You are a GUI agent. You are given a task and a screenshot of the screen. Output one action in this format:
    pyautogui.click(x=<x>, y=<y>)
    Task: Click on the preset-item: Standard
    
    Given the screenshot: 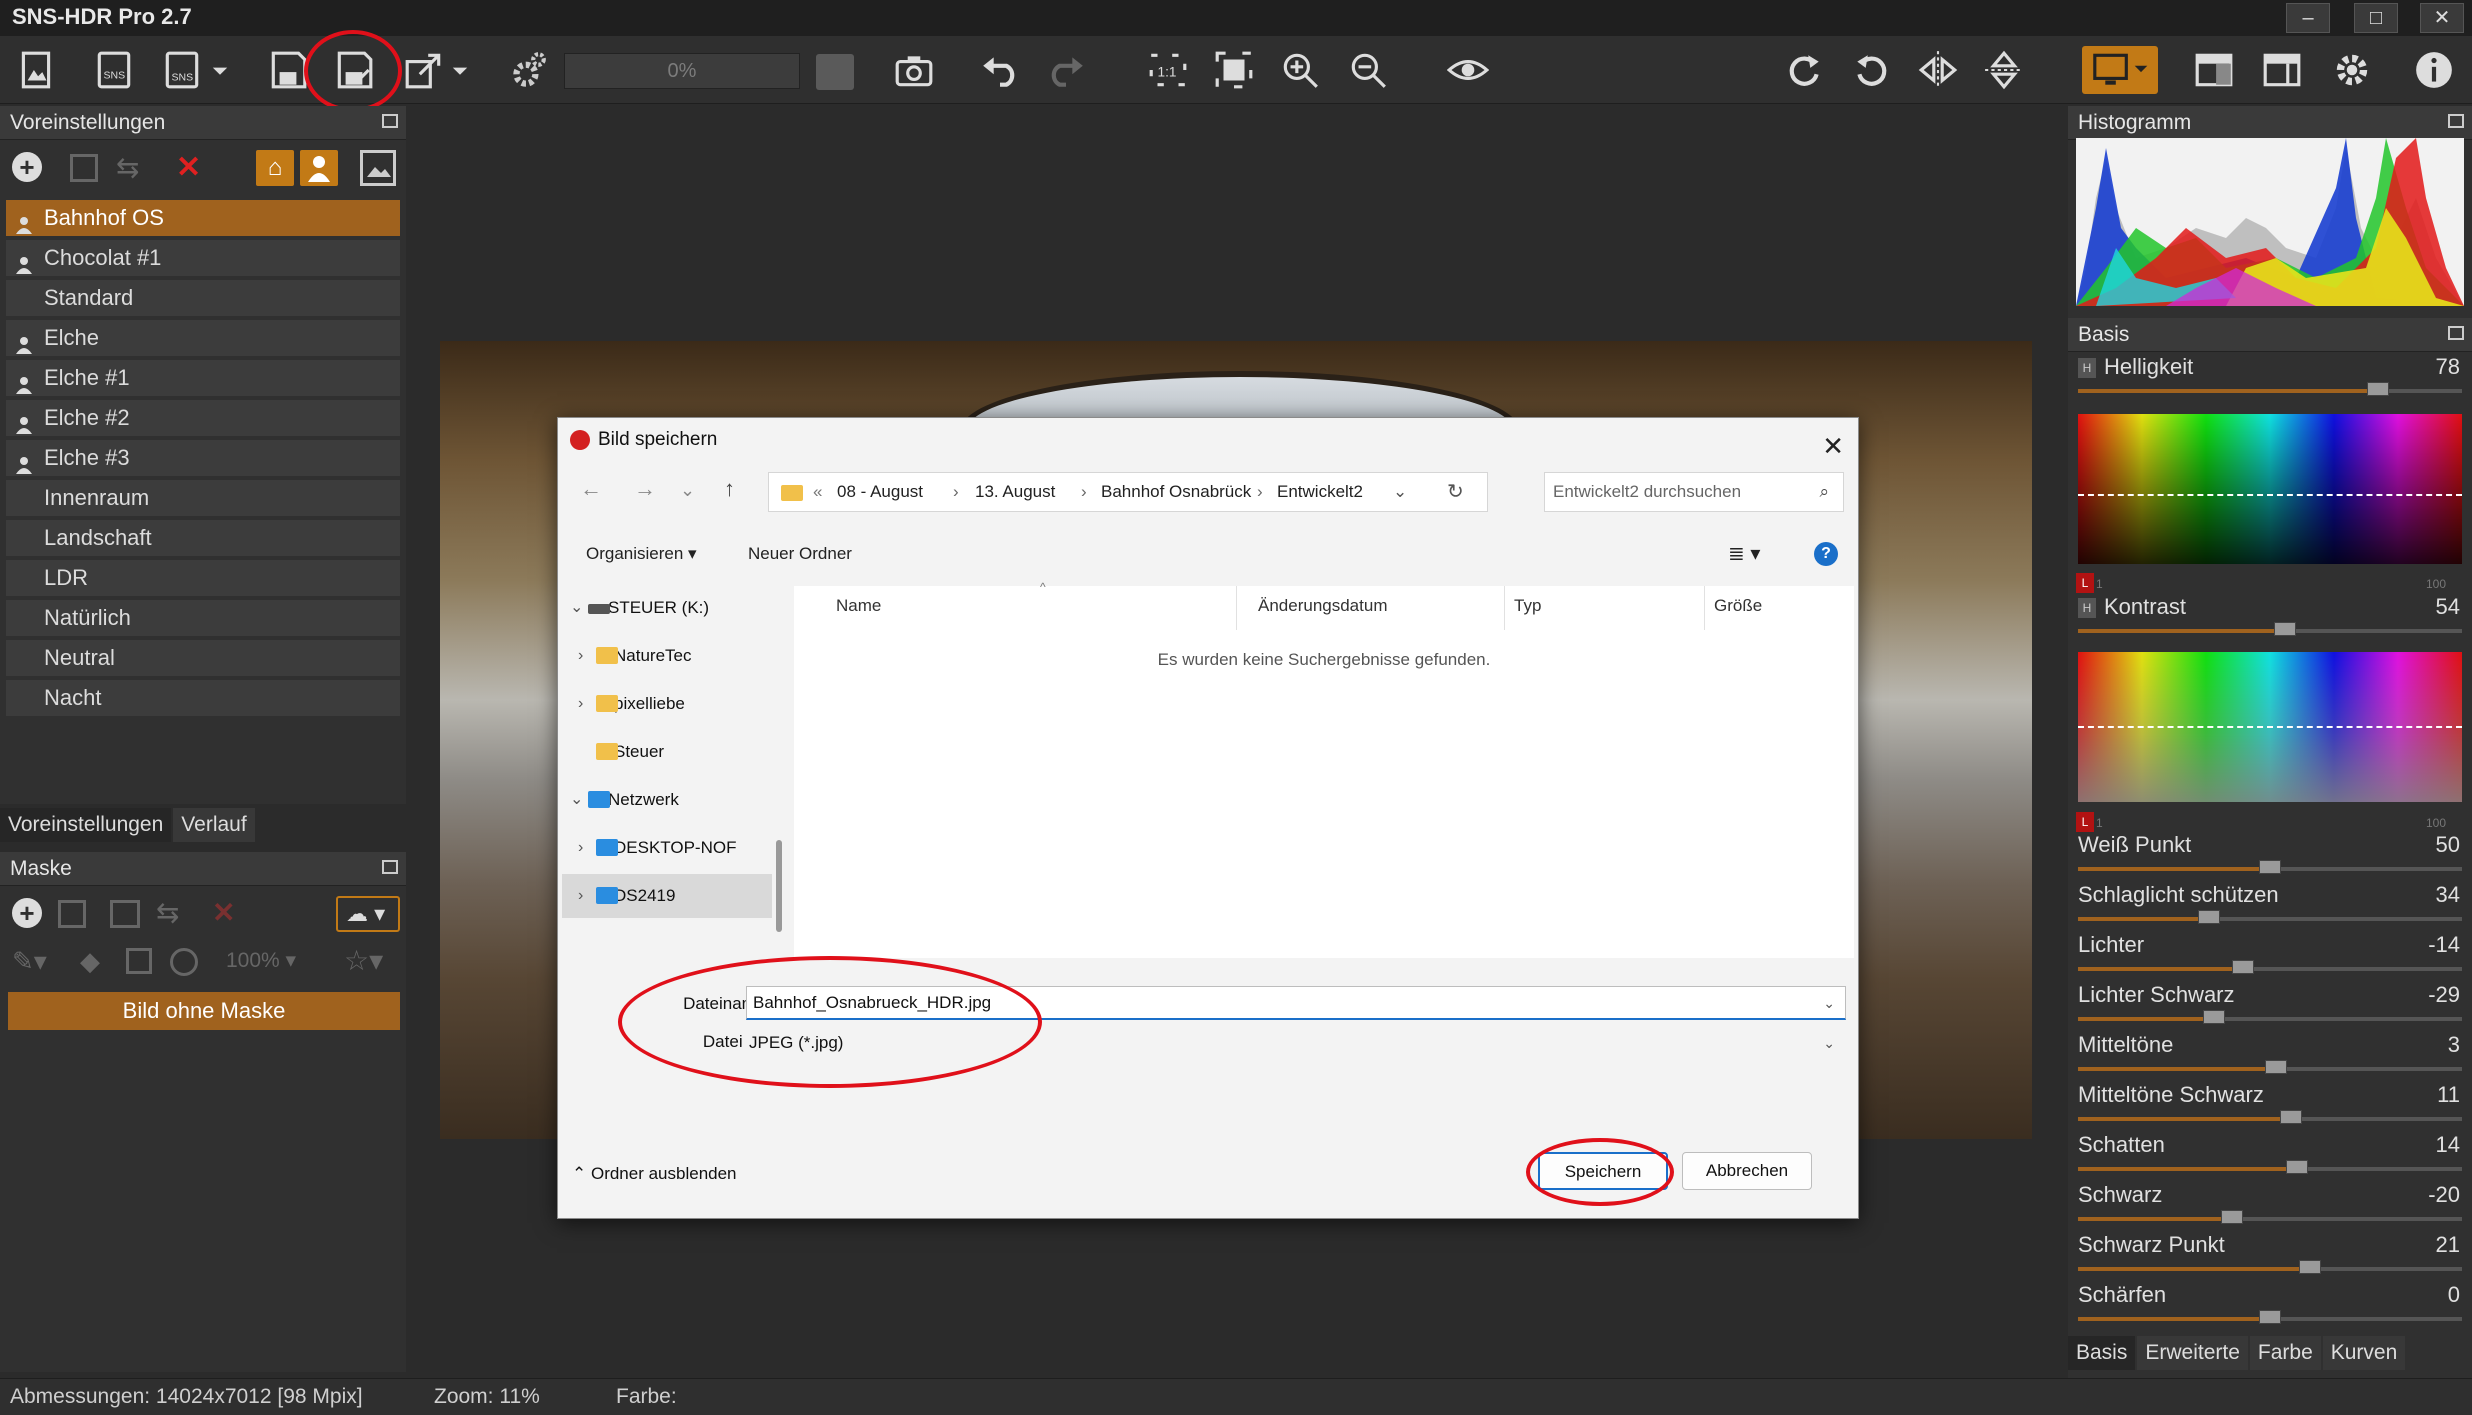 What is the action you would take?
    pyautogui.click(x=203, y=298)
    